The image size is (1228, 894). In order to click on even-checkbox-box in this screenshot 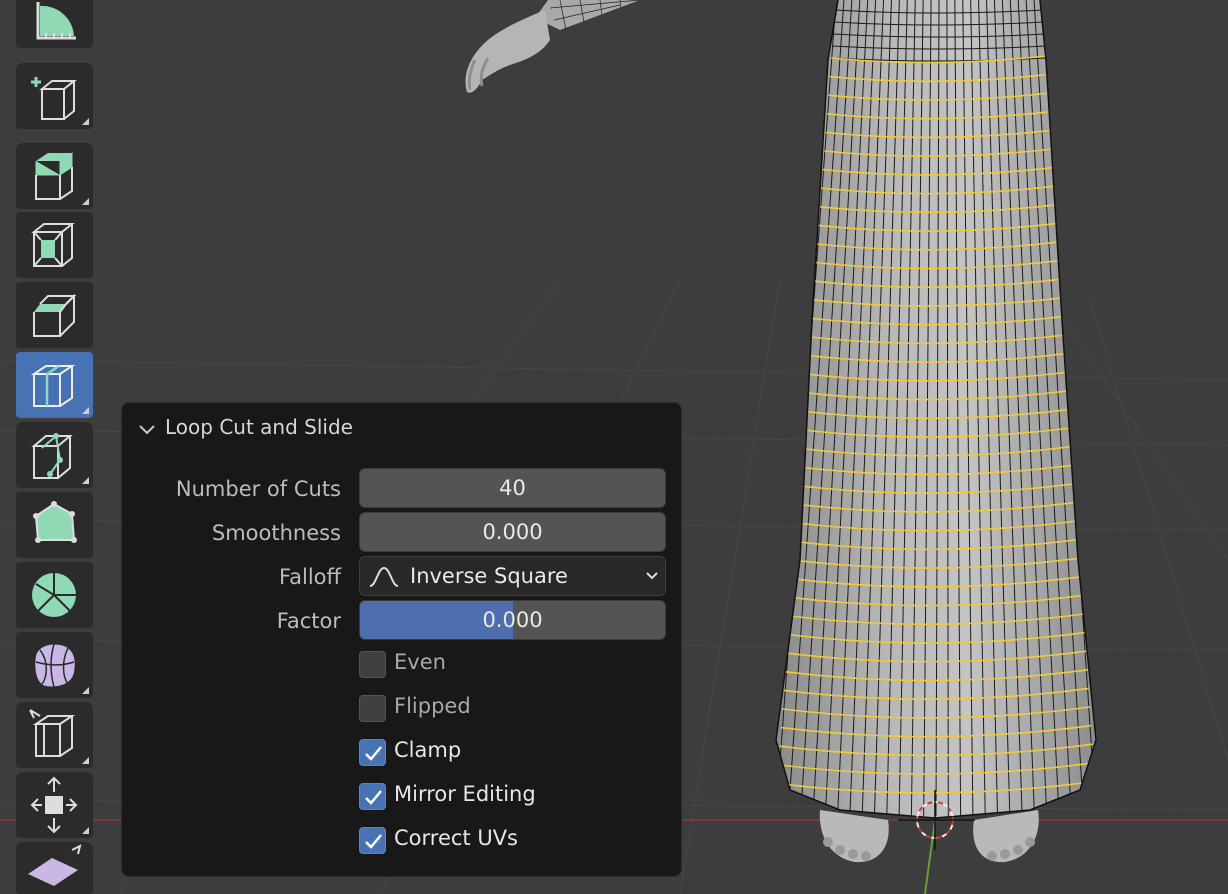, I will do `click(372, 664)`.